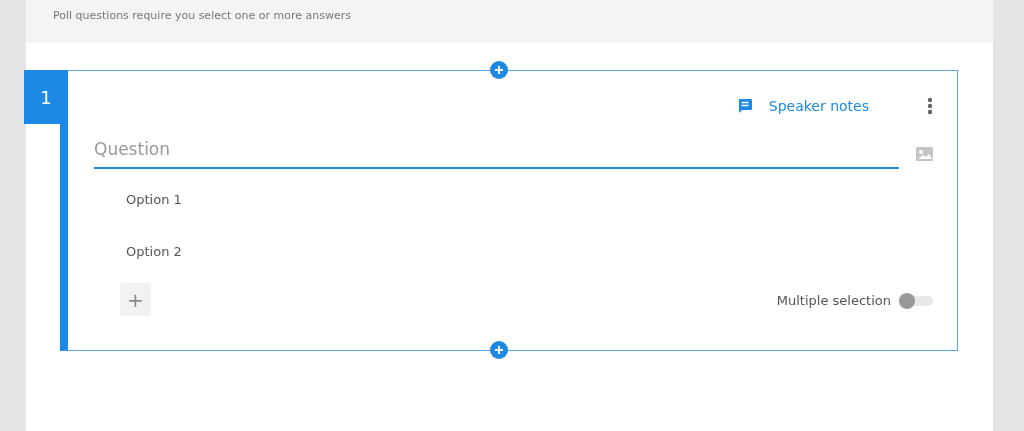  What do you see at coordinates (833, 300) in the screenshot?
I see `multiple-selection-label: Multiple selection` at bounding box center [833, 300].